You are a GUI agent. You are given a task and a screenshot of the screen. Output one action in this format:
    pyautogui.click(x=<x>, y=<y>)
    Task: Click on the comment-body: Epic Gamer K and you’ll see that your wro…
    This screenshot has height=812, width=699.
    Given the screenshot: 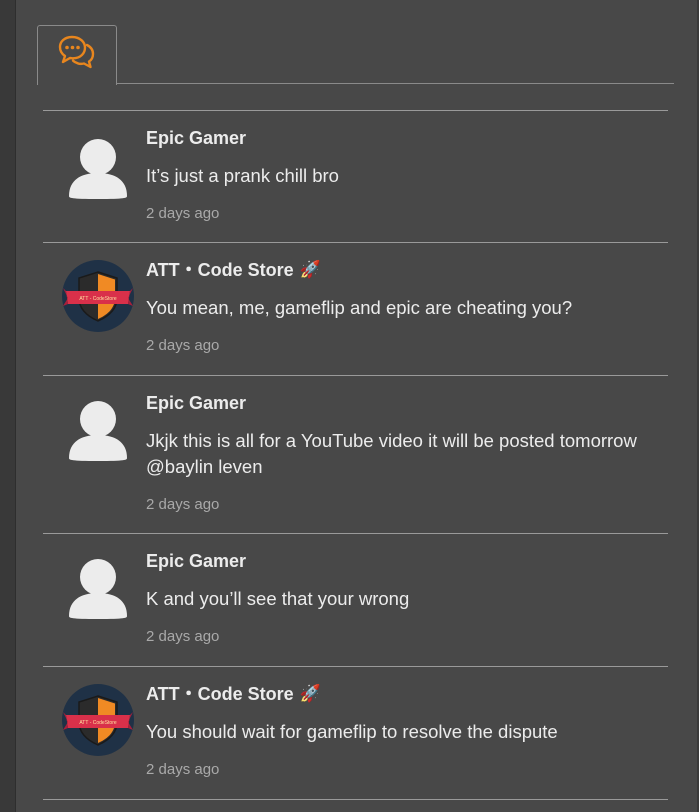 What is the action you would take?
    pyautogui.click(x=402, y=598)
    